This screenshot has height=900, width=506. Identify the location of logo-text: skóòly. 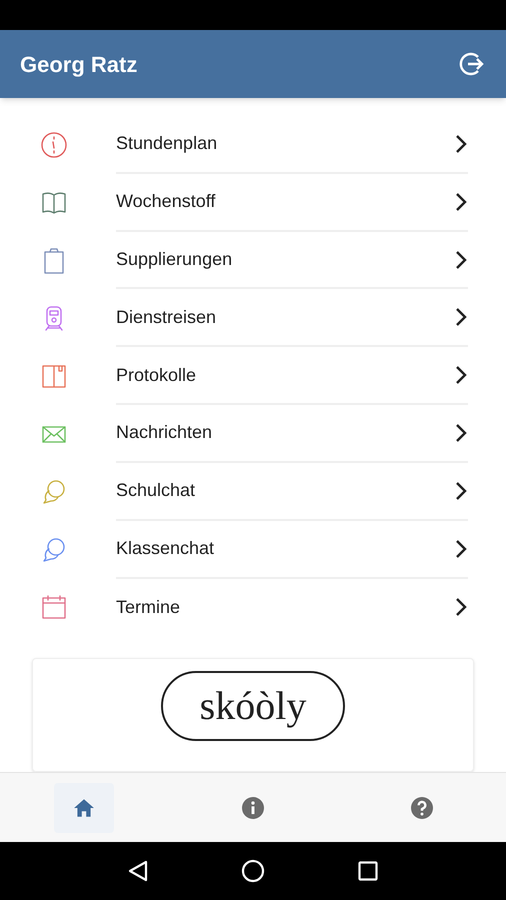
(253, 706).